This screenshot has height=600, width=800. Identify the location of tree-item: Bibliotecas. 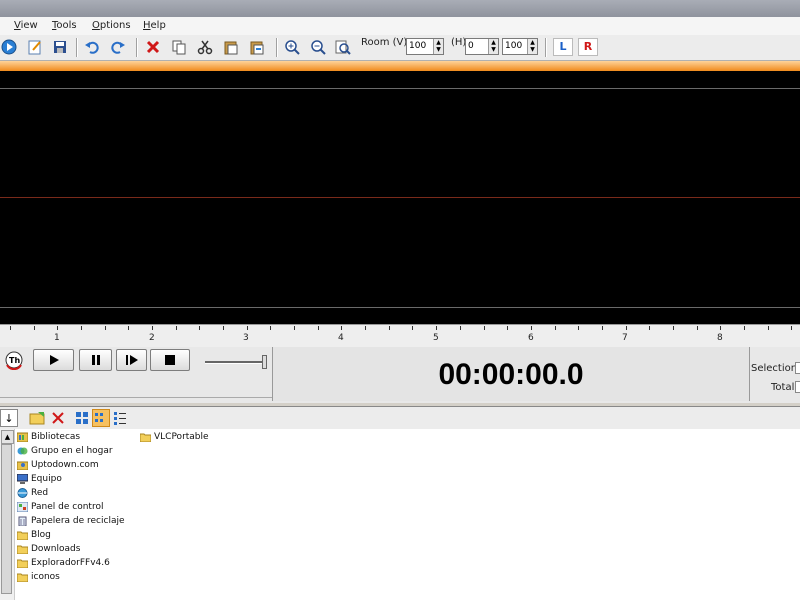
(48, 436).